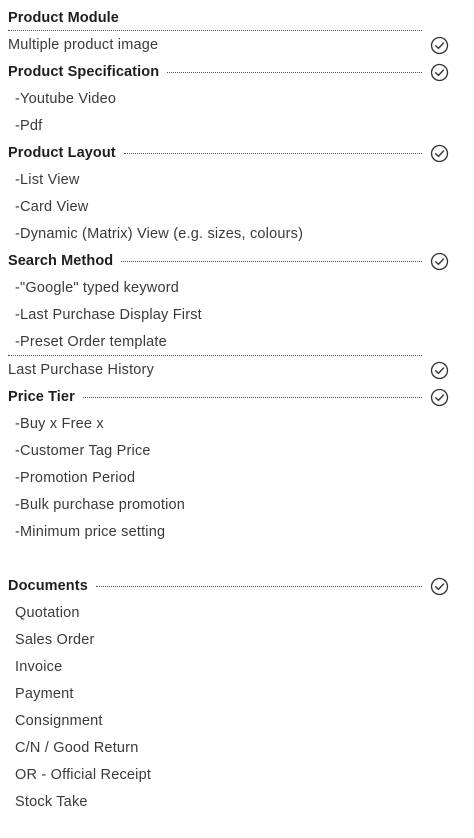 This screenshot has height=838, width=474. What do you see at coordinates (48, 585) in the screenshot?
I see `section-title: Documents` at bounding box center [48, 585].